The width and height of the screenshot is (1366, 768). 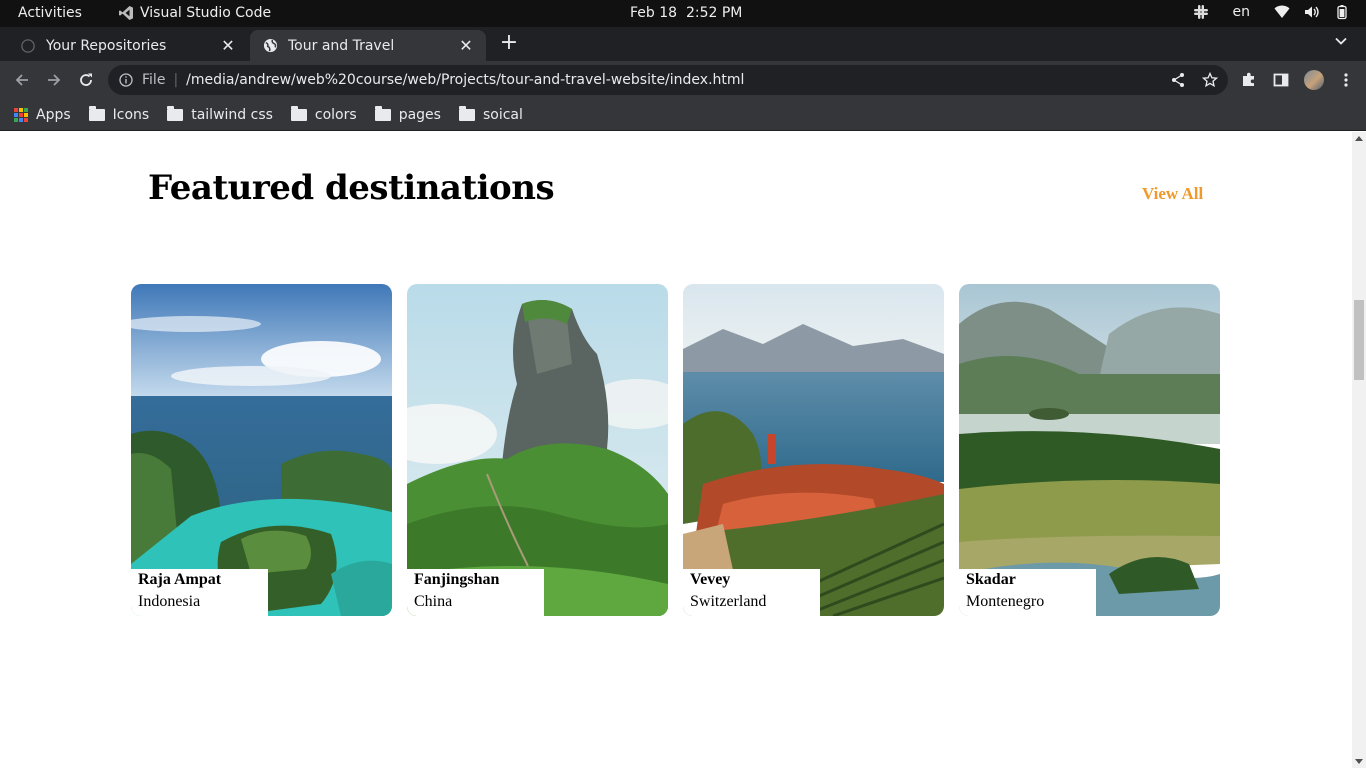 What do you see at coordinates (1359, 340) in the screenshot?
I see `scrollbar-thumb` at bounding box center [1359, 340].